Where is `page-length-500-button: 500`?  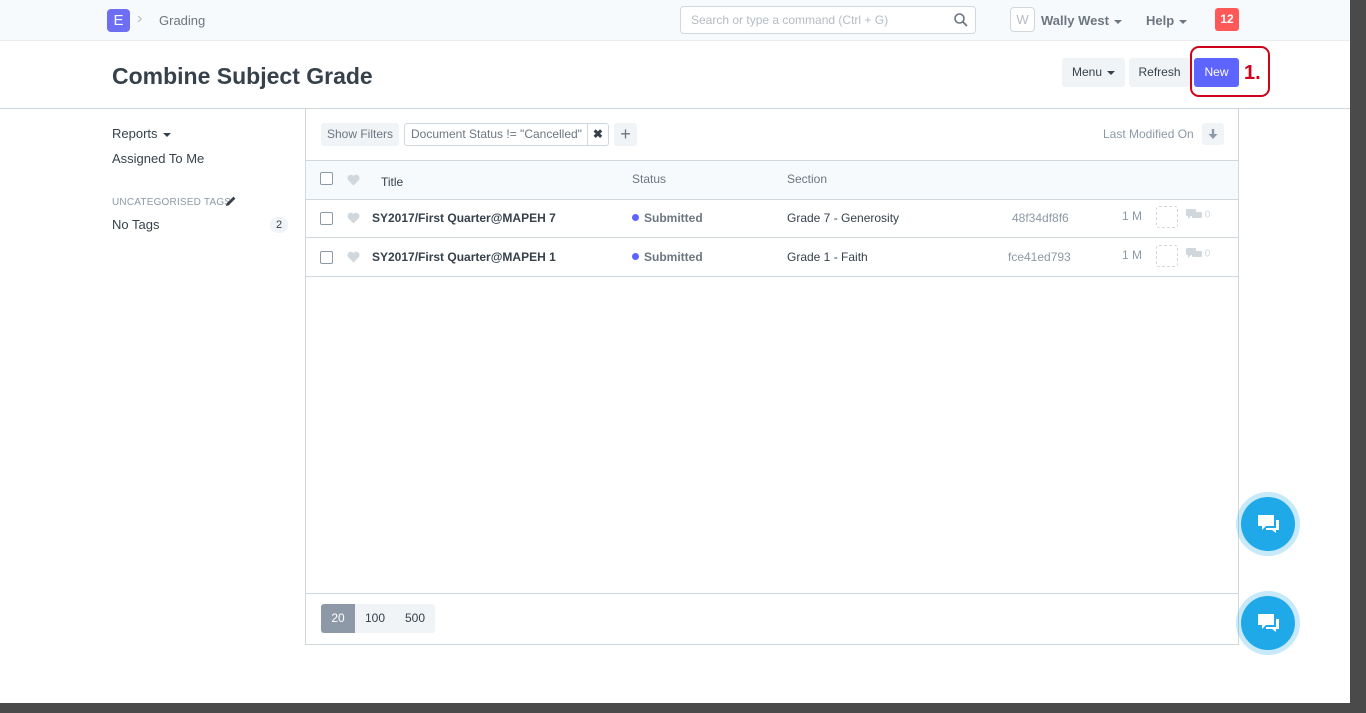
page-length-500-button: 500 is located at coordinates (415, 618).